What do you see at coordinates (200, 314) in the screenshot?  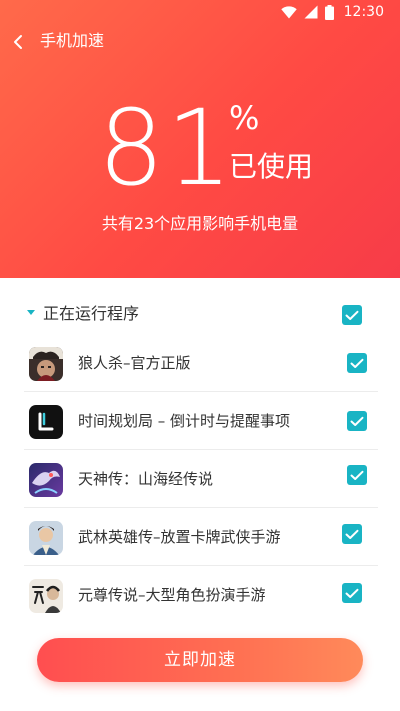 I see `running-apps-header: 正在运行程序` at bounding box center [200, 314].